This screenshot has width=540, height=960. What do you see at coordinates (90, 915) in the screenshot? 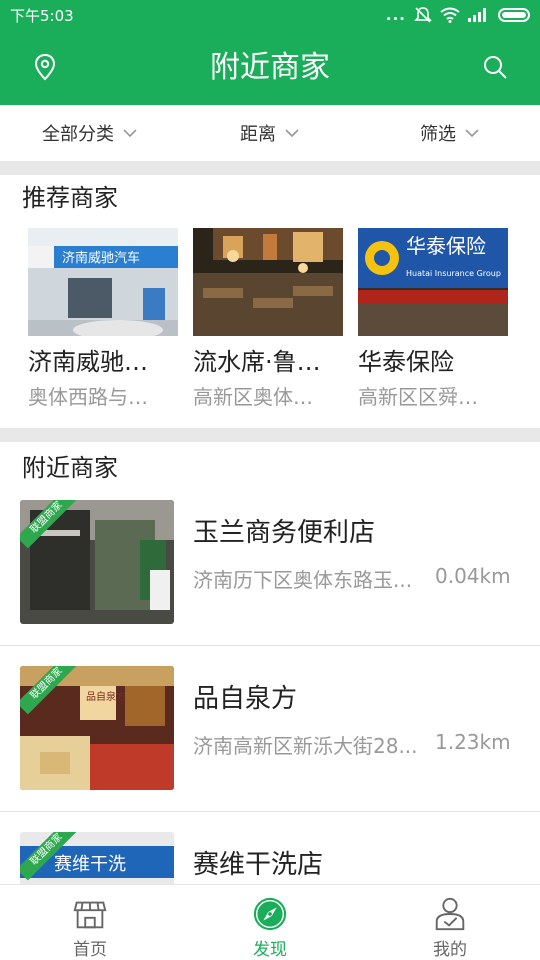
I see `store-icon` at bounding box center [90, 915].